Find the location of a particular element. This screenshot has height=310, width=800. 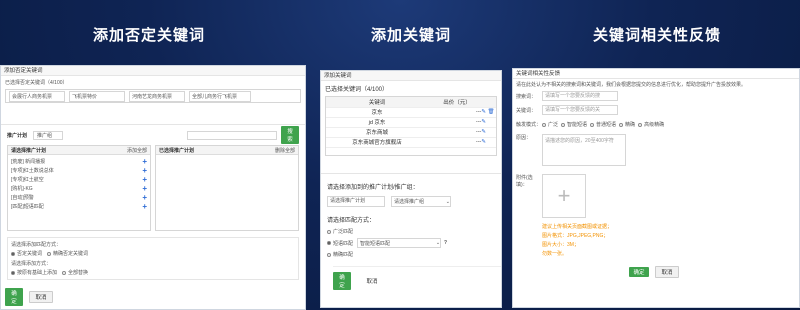

trigger-option: 广泛 is located at coordinates (553, 125).